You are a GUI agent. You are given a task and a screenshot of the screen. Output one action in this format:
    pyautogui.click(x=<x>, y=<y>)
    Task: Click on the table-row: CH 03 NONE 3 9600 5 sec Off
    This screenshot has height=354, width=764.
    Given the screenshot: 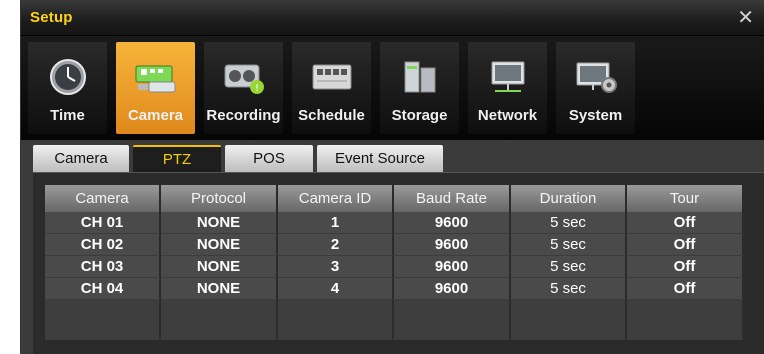 What is the action you would take?
    pyautogui.click(x=394, y=267)
    